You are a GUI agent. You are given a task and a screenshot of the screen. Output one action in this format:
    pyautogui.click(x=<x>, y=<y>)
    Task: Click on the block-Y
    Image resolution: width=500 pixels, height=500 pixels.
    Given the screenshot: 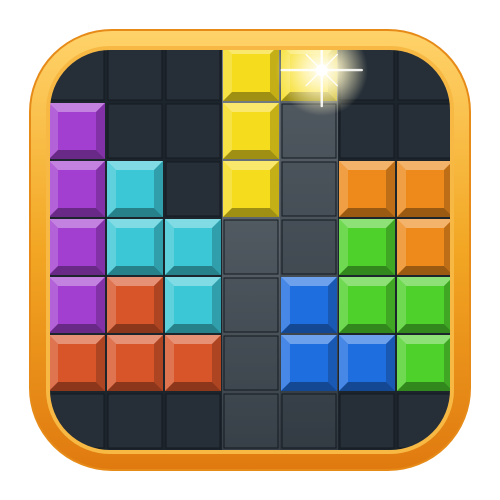 What is the action you would take?
    pyautogui.click(x=251, y=189)
    